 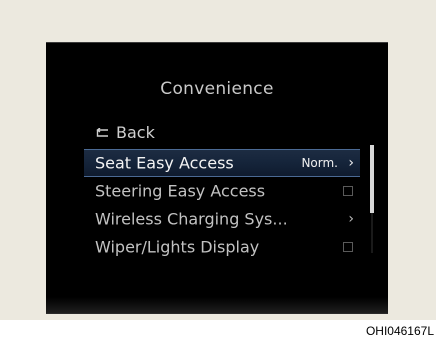 What do you see at coordinates (217, 305) in the screenshot?
I see `screen-bezel-shade` at bounding box center [217, 305].